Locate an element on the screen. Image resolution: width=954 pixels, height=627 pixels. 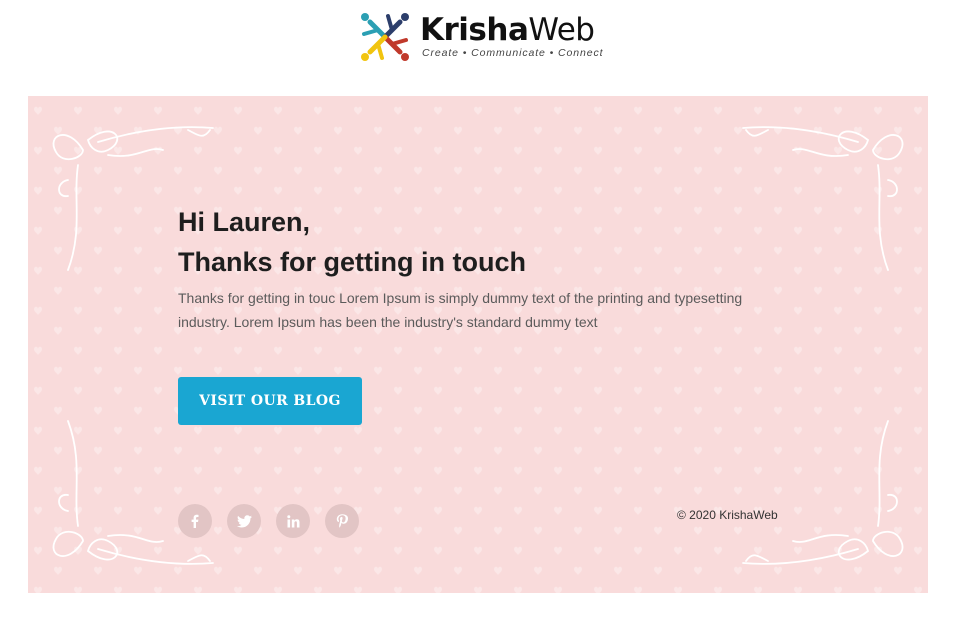
logo-name-bold: Krisha is located at coordinates (474, 30).